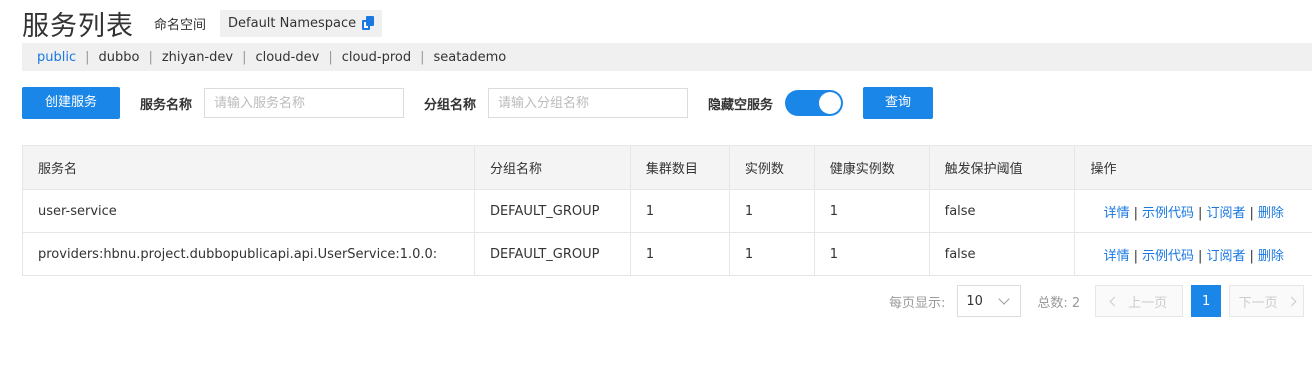  I want to click on cell-service-name: user-service, so click(248, 211).